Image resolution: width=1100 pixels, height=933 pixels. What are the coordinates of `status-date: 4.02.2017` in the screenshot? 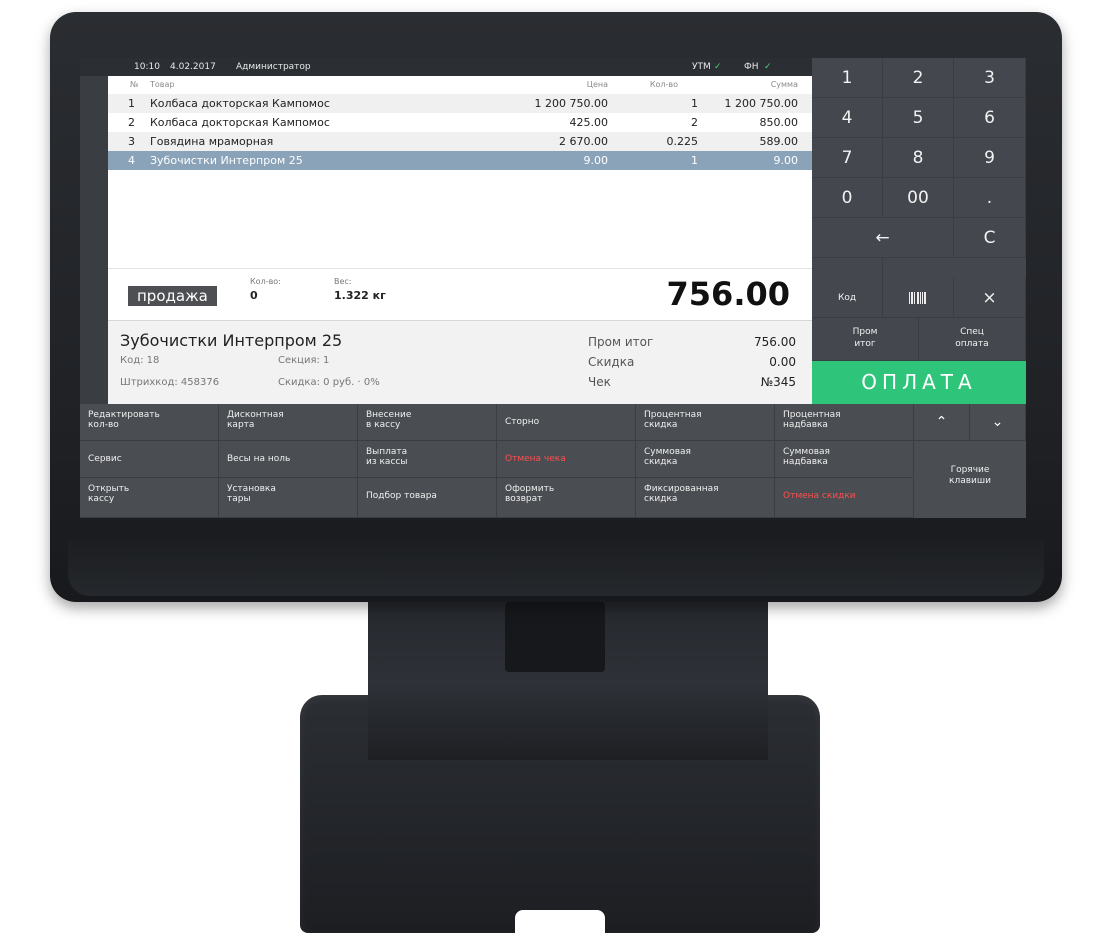 It's located at (193, 67).